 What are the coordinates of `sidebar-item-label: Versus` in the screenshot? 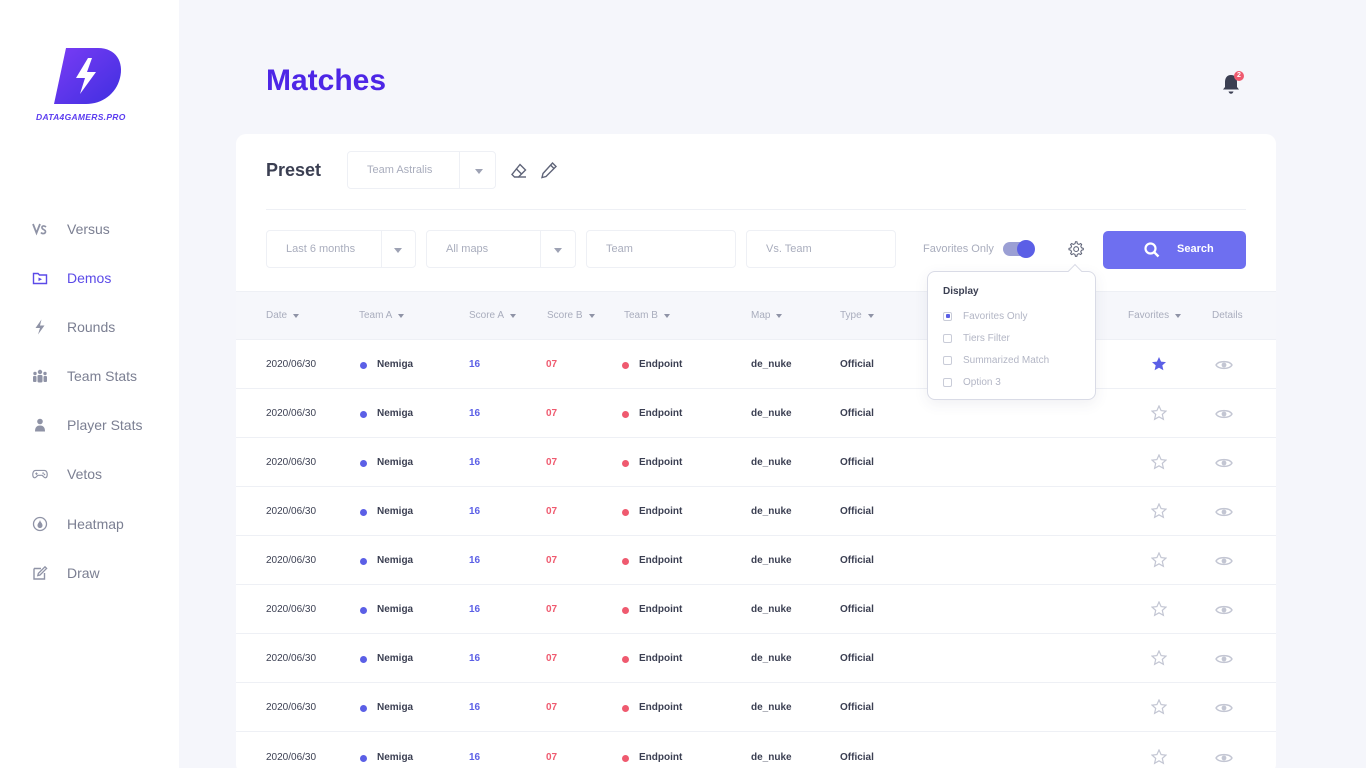 It's located at (88, 229).